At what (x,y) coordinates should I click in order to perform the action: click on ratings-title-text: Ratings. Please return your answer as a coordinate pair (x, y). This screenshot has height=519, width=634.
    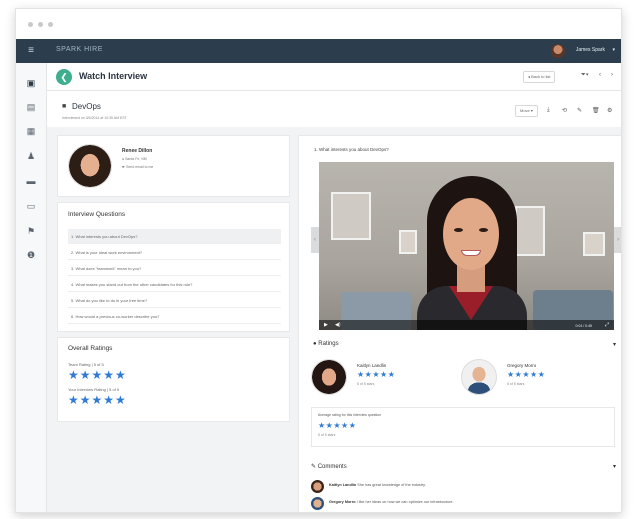
    Looking at the image, I should click on (328, 344).